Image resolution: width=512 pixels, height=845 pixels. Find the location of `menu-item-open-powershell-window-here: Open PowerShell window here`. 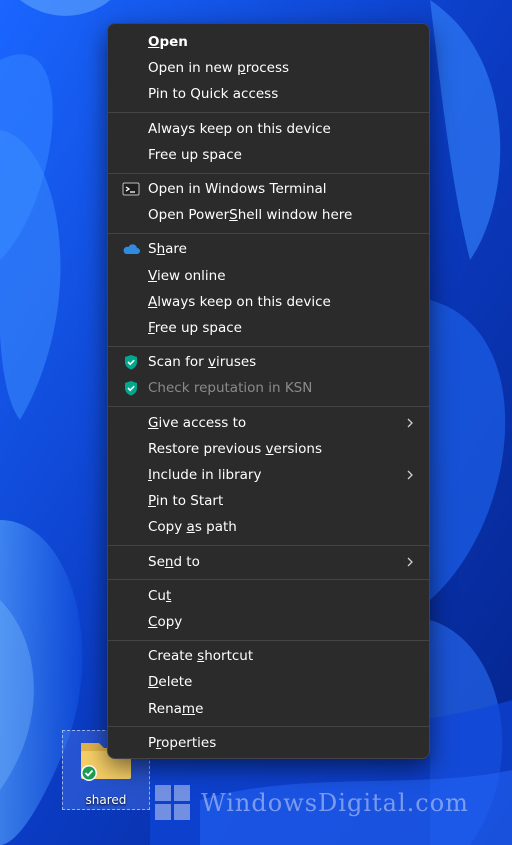

menu-item-open-powershell-window-here: Open PowerShell window here is located at coordinates (268, 215).